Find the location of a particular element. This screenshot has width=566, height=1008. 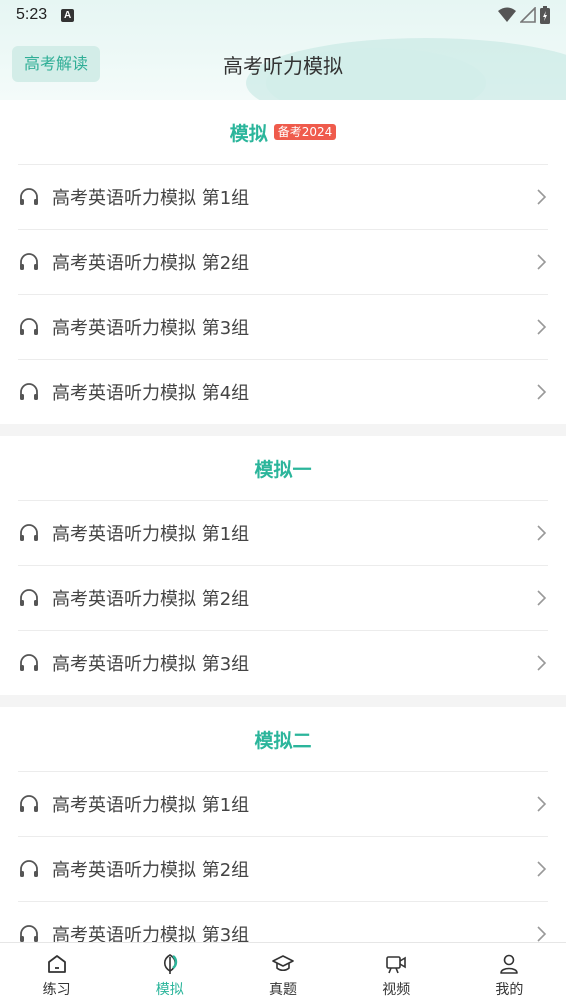

battery-icon is located at coordinates (545, 15).